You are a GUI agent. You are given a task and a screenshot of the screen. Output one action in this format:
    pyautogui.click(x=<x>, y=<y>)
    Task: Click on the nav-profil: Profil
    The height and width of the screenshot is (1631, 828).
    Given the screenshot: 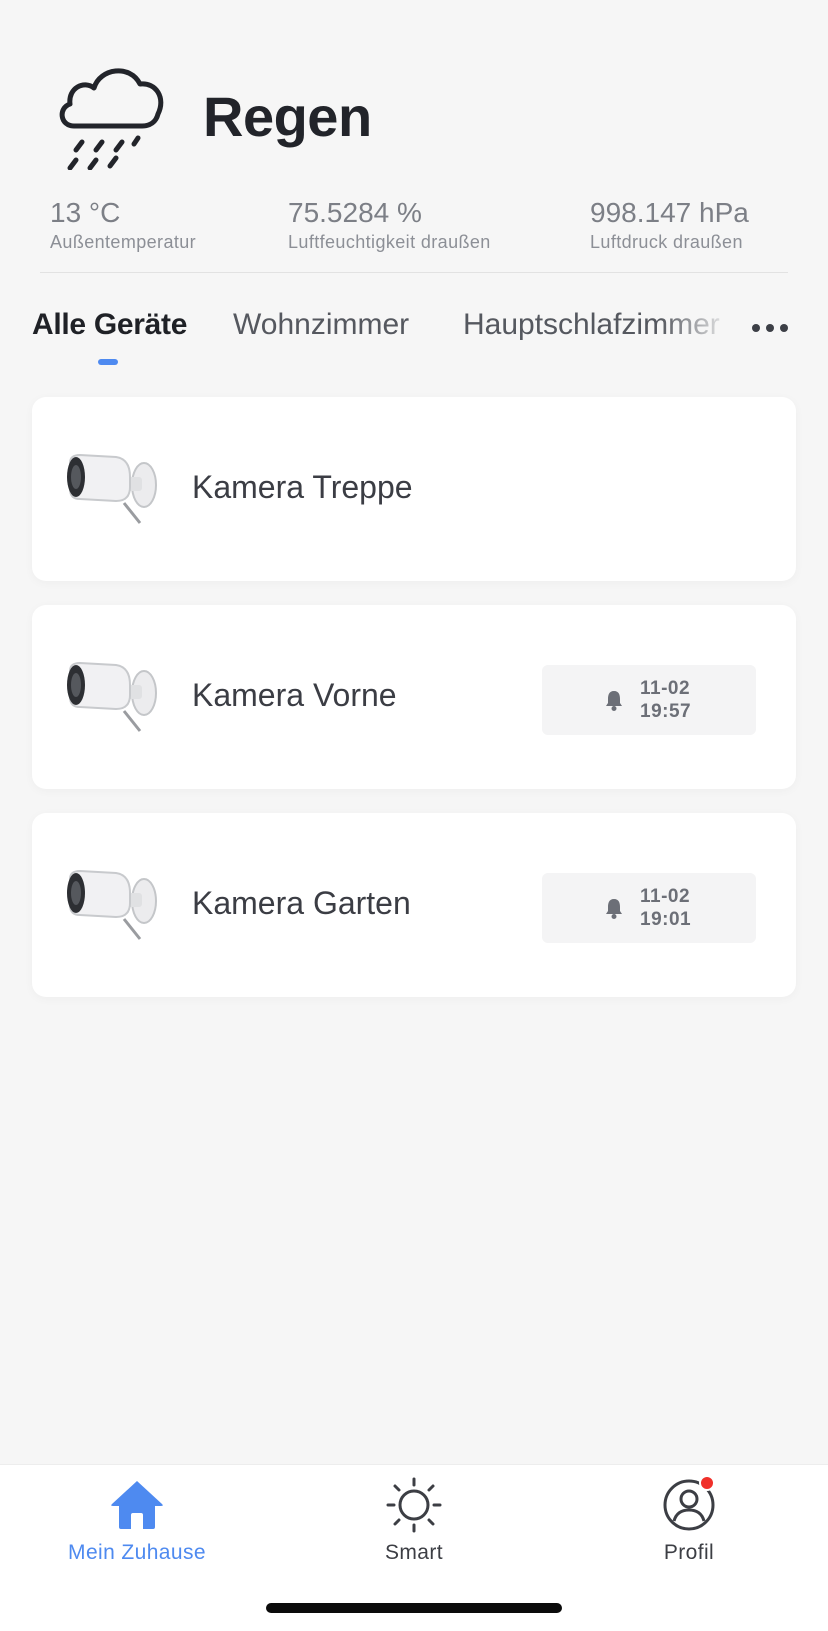 What is the action you would take?
    pyautogui.click(x=689, y=1520)
    